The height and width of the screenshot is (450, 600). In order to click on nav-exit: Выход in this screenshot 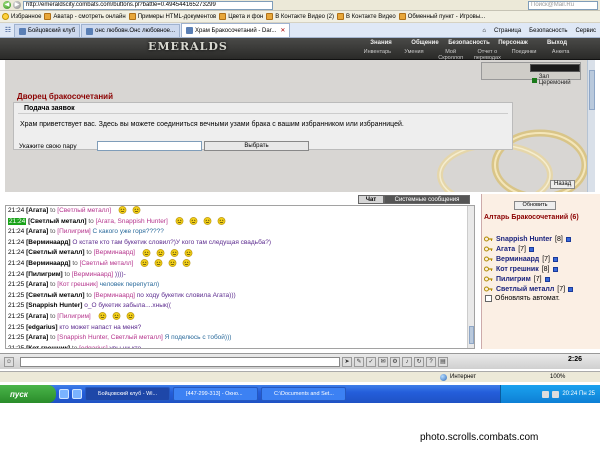, I will do `click(557, 43)`.